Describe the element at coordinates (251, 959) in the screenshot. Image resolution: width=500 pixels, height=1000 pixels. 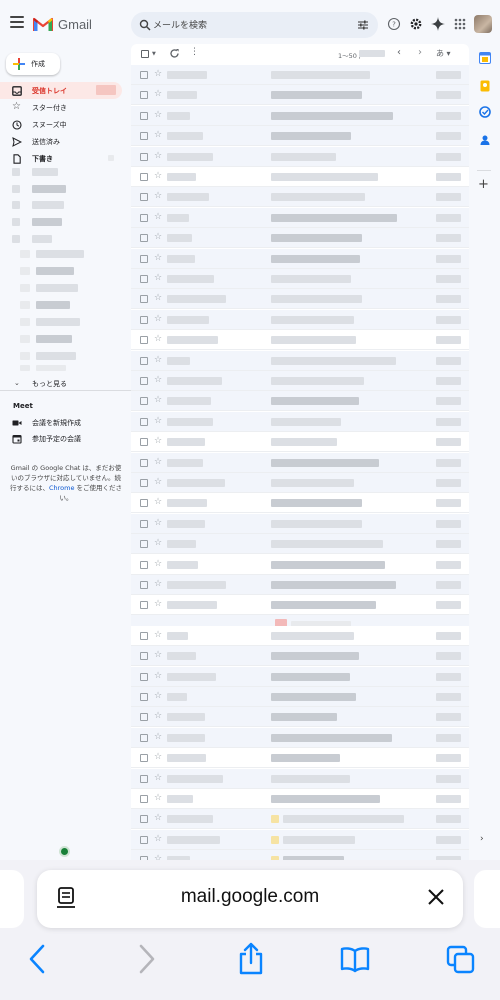
I see `share-icon` at that location.